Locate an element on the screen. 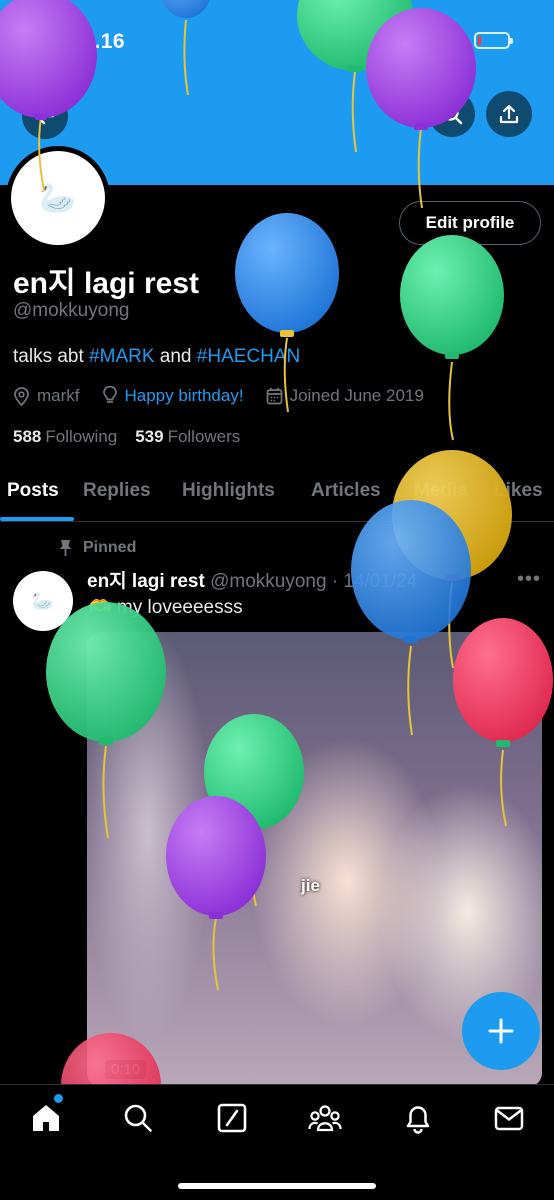  nav-home is located at coordinates (46, 1118).